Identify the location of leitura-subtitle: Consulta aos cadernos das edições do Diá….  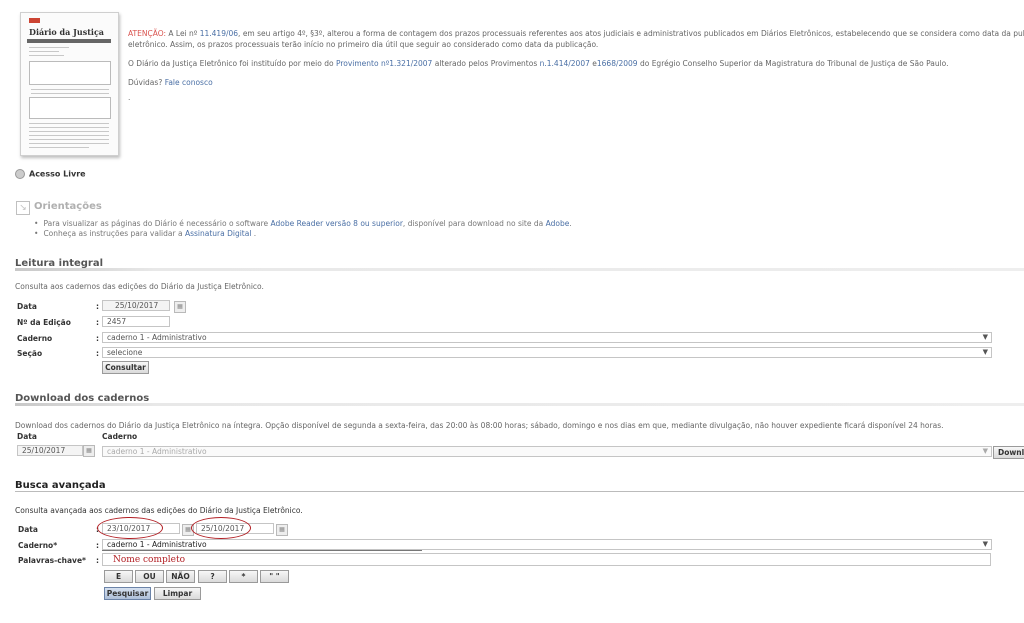
(139, 286).